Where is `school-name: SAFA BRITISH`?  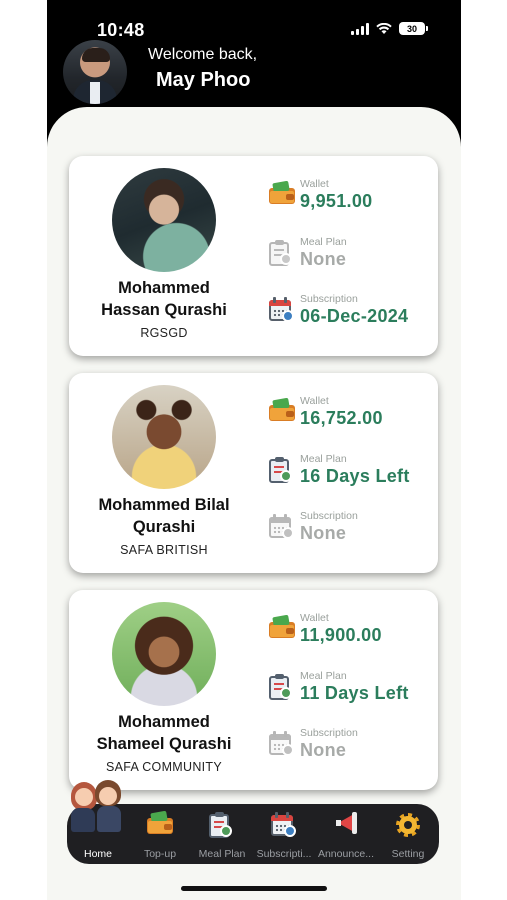
school-name: SAFA BRITISH is located at coordinates (164, 550).